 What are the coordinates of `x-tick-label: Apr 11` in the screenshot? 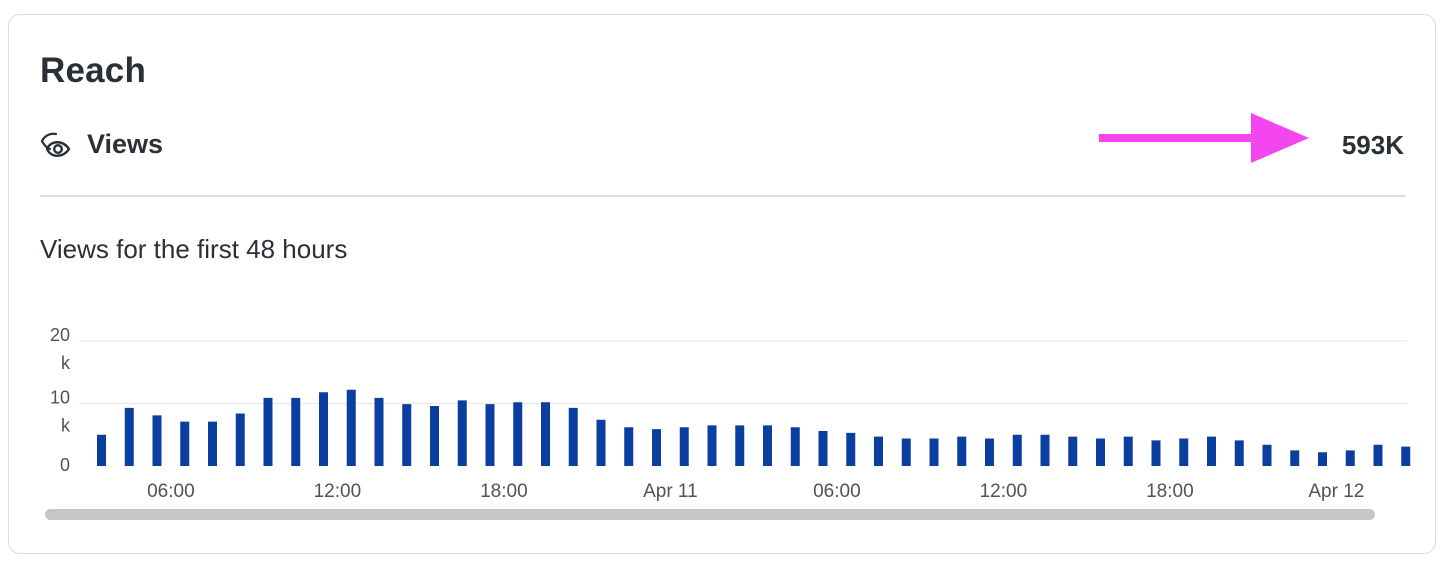 It's located at (670, 491).